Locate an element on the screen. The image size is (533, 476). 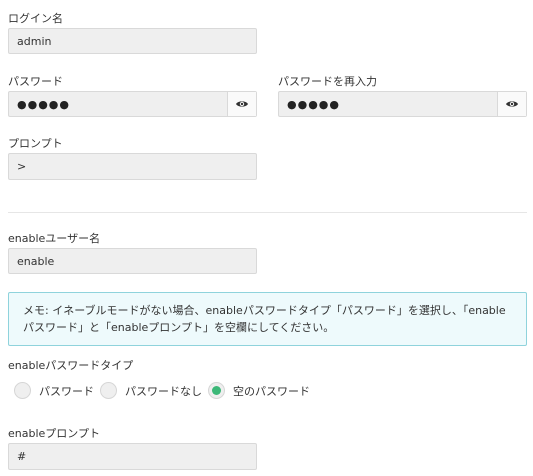
enable-password-type-label: enableパスワードタイプ is located at coordinates (71, 365).